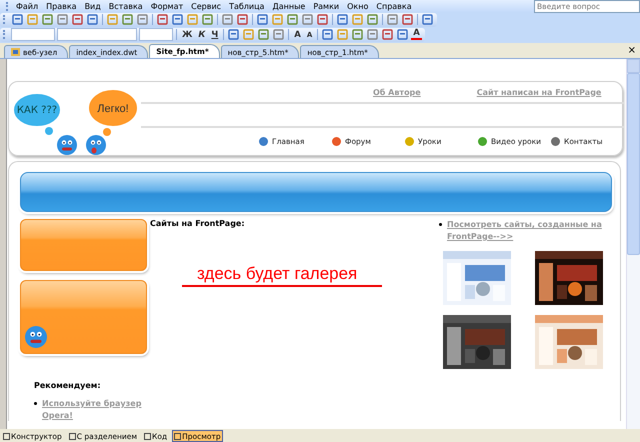 Image resolution: width=640 pixels, height=442 pixels. Describe the element at coordinates (61, 6) in the screenshot. I see `menu-item: Правка` at that location.